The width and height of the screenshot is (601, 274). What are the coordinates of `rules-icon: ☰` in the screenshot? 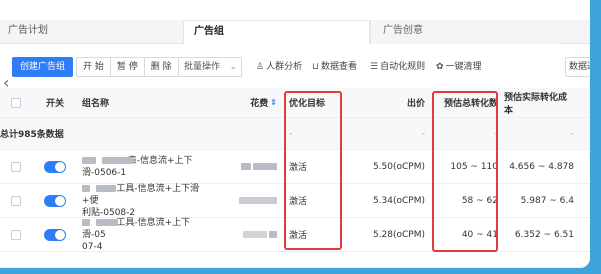 It's located at (374, 67).